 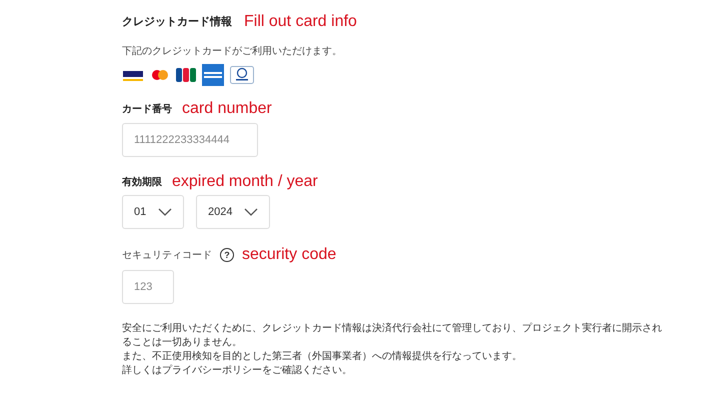 What do you see at coordinates (289, 255) in the screenshot?
I see `annotation: security code` at bounding box center [289, 255].